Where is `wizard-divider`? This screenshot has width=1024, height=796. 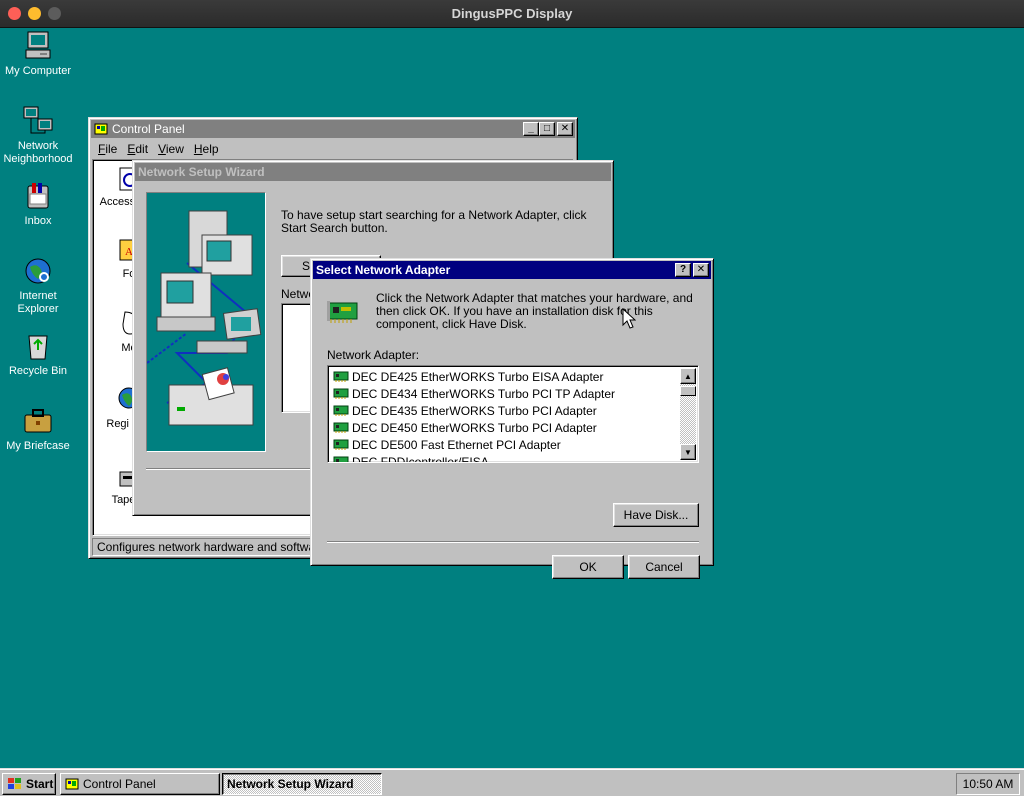 wizard-divider is located at coordinates (231, 469).